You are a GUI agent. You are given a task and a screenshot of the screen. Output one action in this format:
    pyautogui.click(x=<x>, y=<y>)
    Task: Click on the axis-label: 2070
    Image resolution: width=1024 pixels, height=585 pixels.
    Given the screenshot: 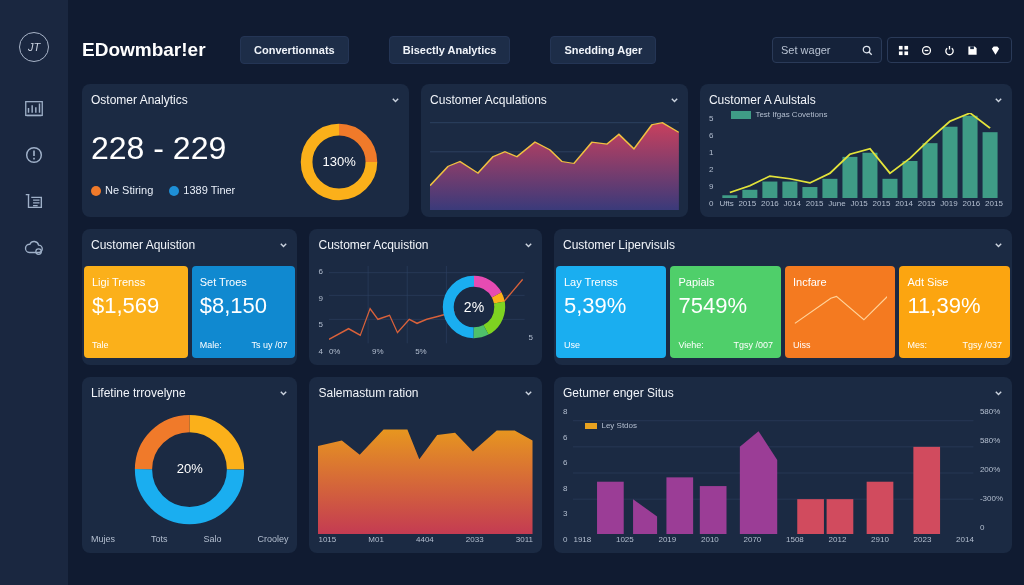 What is the action you would take?
    pyautogui.click(x=752, y=540)
    